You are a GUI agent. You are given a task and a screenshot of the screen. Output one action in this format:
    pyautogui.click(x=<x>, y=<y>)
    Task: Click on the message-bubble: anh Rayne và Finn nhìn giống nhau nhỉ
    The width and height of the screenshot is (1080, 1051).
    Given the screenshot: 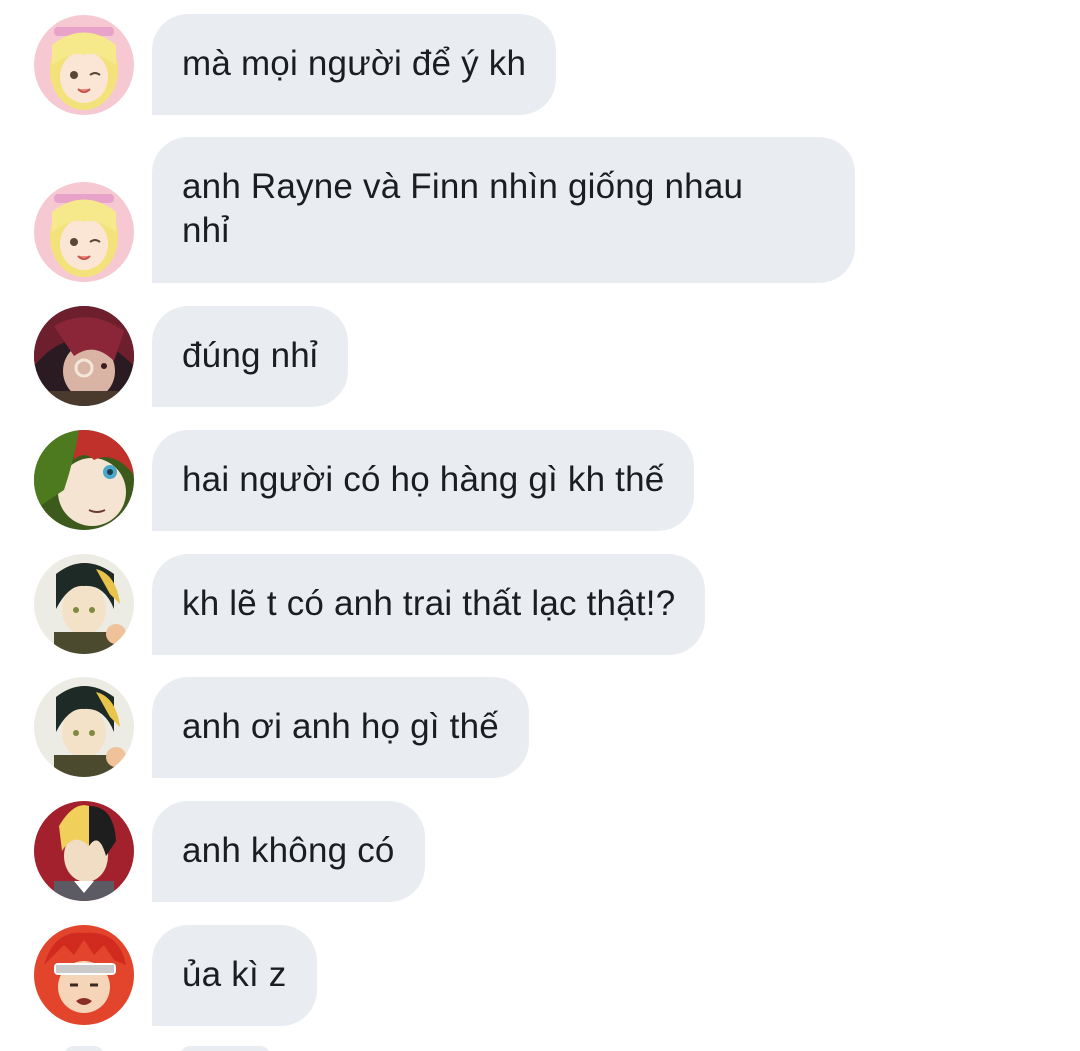 What is the action you would take?
    pyautogui.click(x=503, y=210)
    